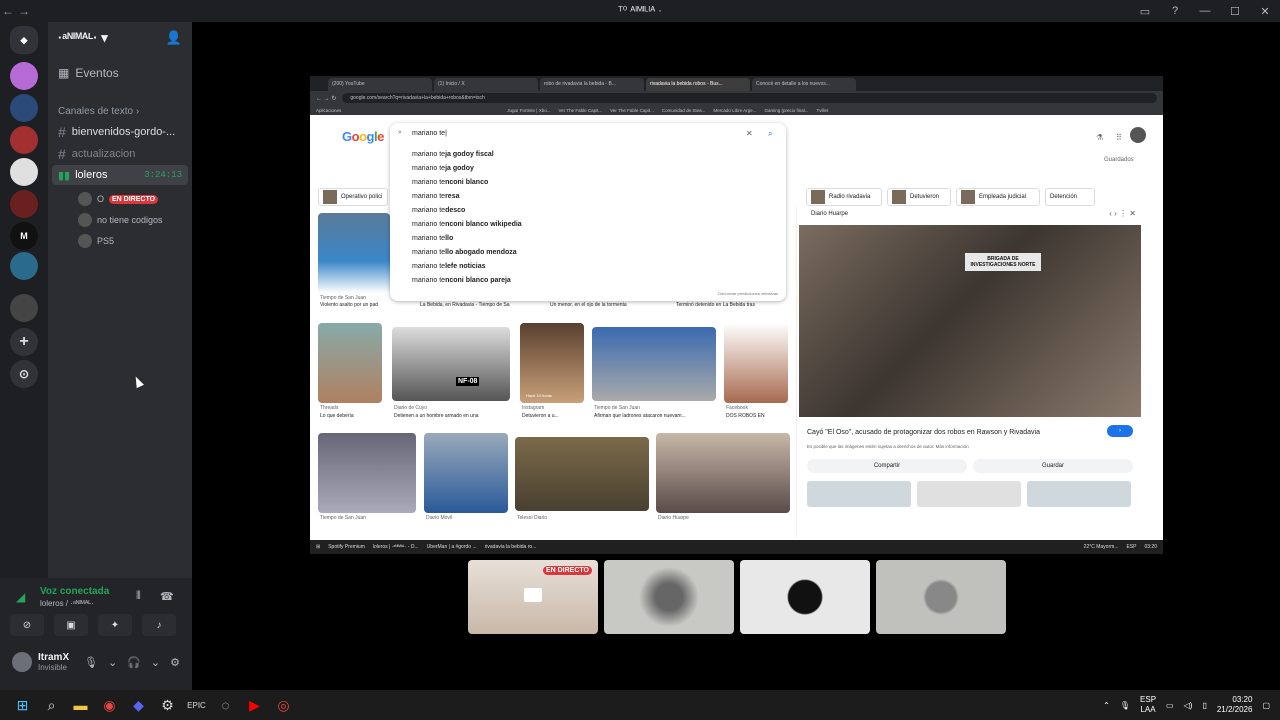 The width and height of the screenshot is (1280, 720). What do you see at coordinates (337, 416) in the screenshot?
I see `caption-title: Lo que debería` at bounding box center [337, 416].